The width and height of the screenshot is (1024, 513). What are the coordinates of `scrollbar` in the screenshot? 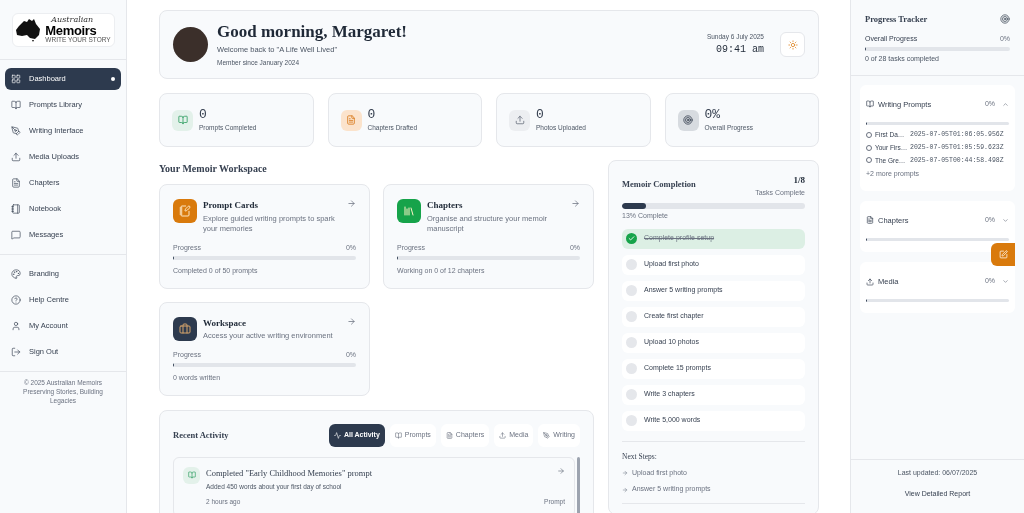 It's located at (578, 484).